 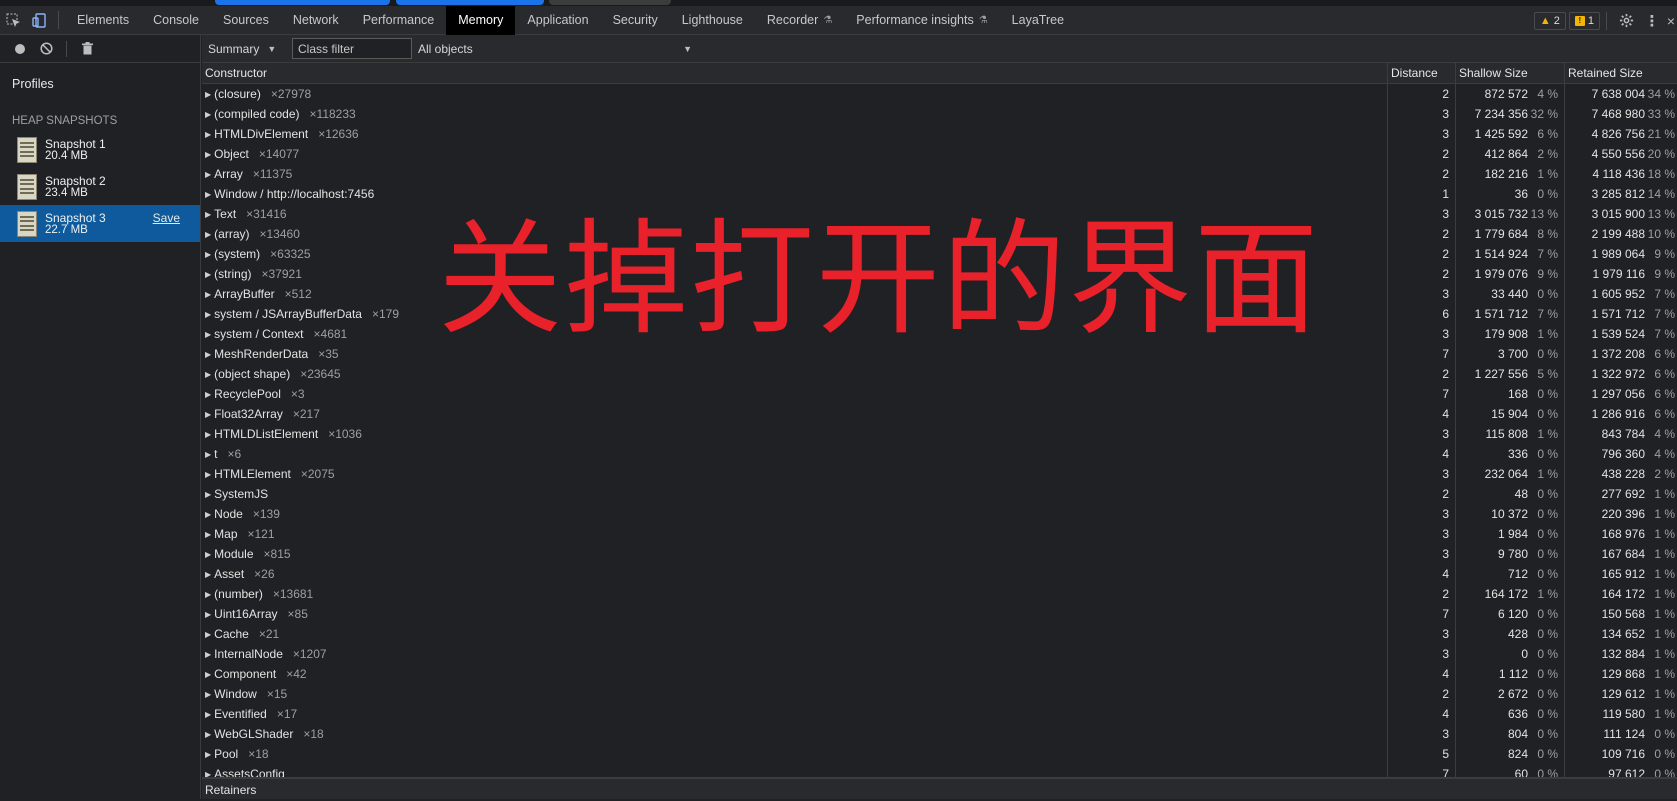 I want to click on table-row: ▶ Component ×42 4 1 112 0 % 129 868 1 %, so click(x=939, y=674).